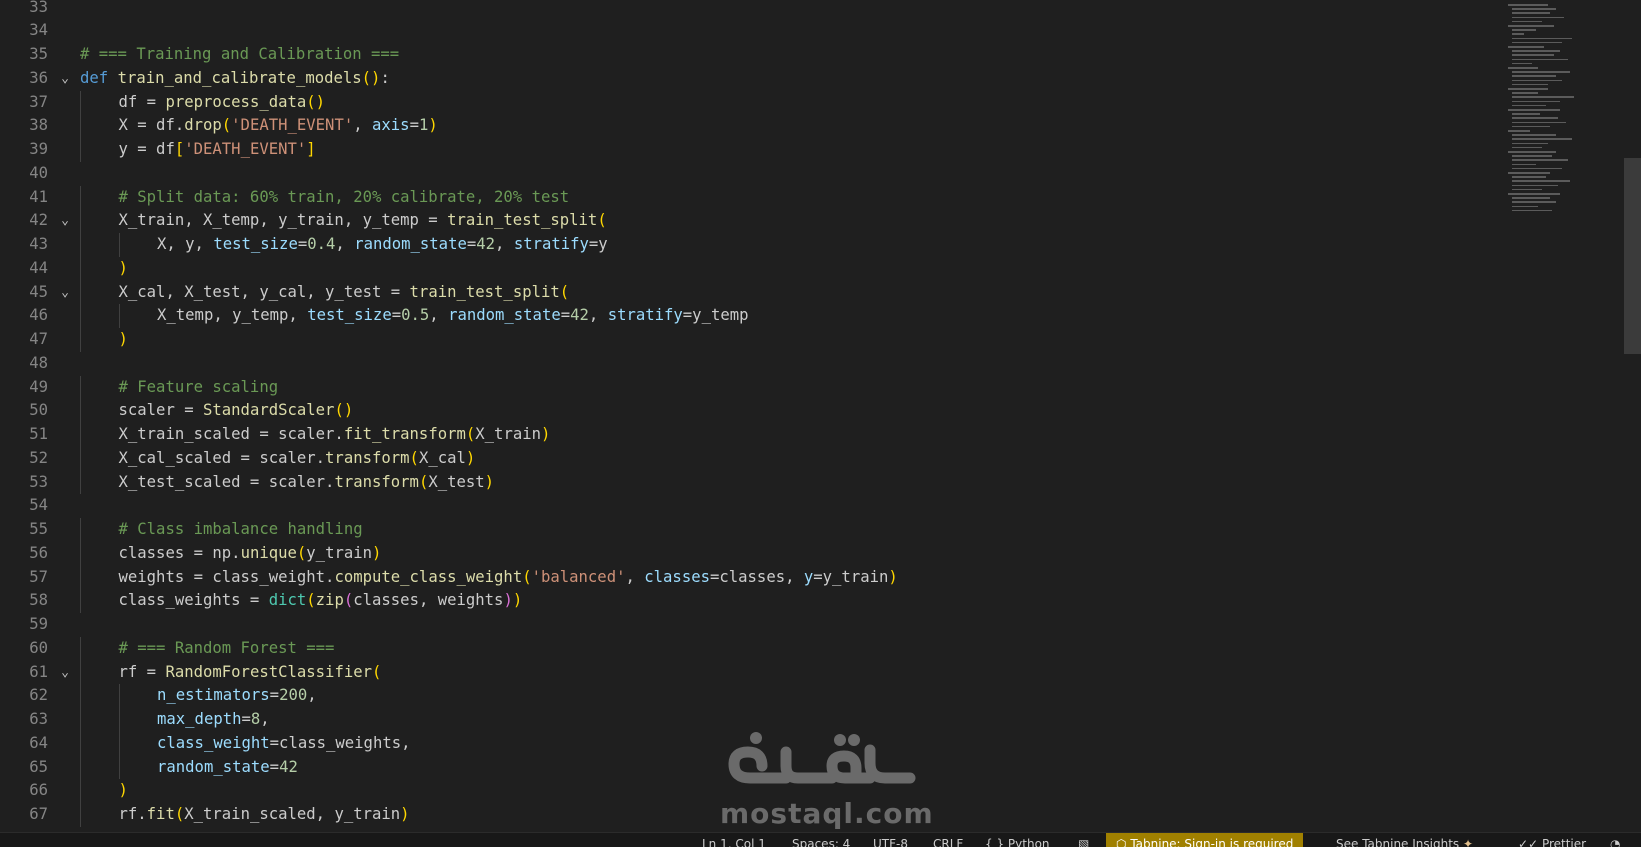  Describe the element at coordinates (750, 31) in the screenshot. I see `code-line: 34` at that location.